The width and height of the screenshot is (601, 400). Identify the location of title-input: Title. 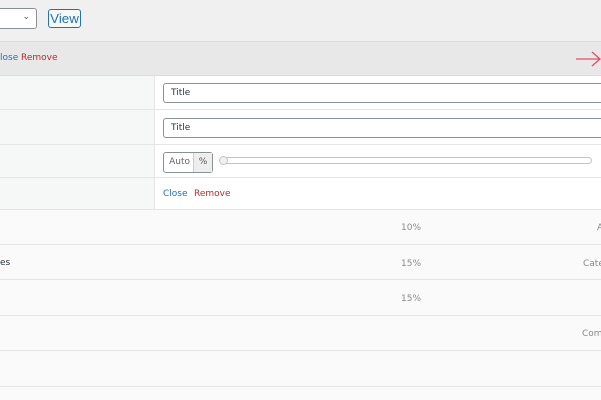
(382, 93).